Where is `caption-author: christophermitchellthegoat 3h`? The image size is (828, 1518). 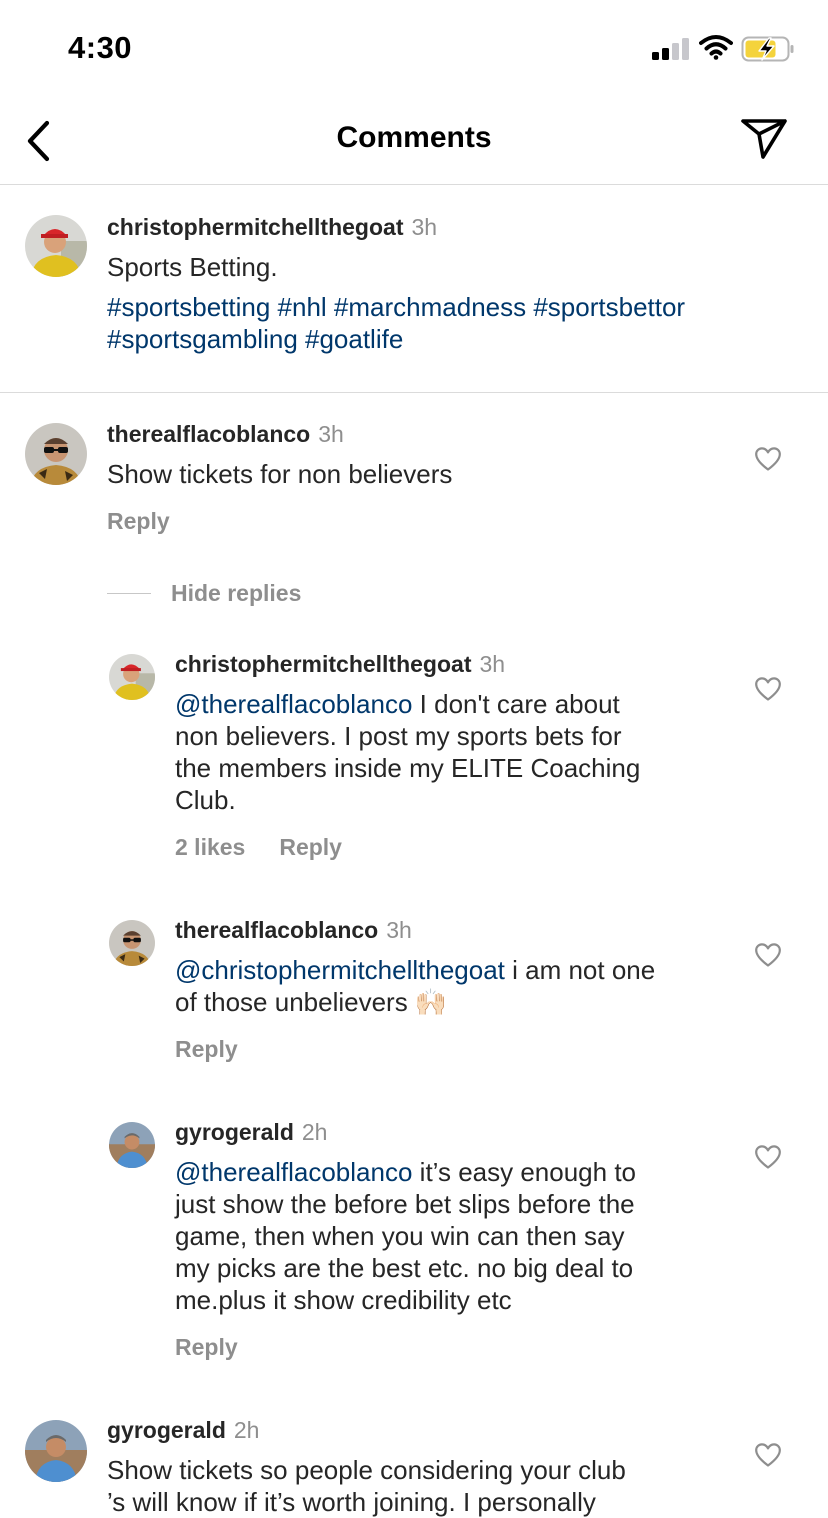
caption-author: christophermitchellthegoat 3h is located at coordinates (272, 227).